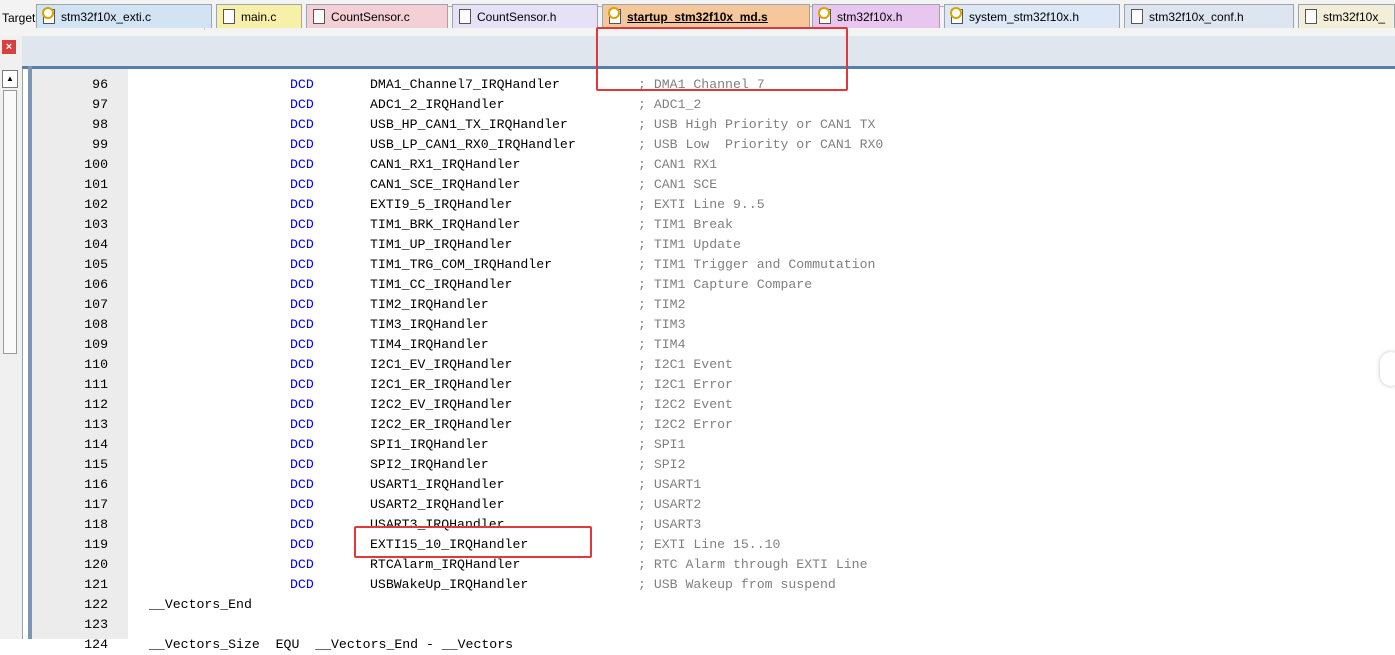 This screenshot has height=655, width=1395. I want to click on gear-file-icon, so click(48, 15).